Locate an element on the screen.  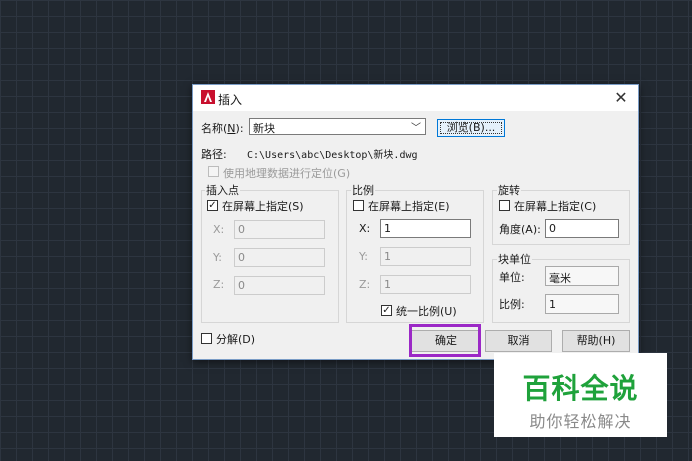
name-label: 名称(N): is located at coordinates (222, 128).